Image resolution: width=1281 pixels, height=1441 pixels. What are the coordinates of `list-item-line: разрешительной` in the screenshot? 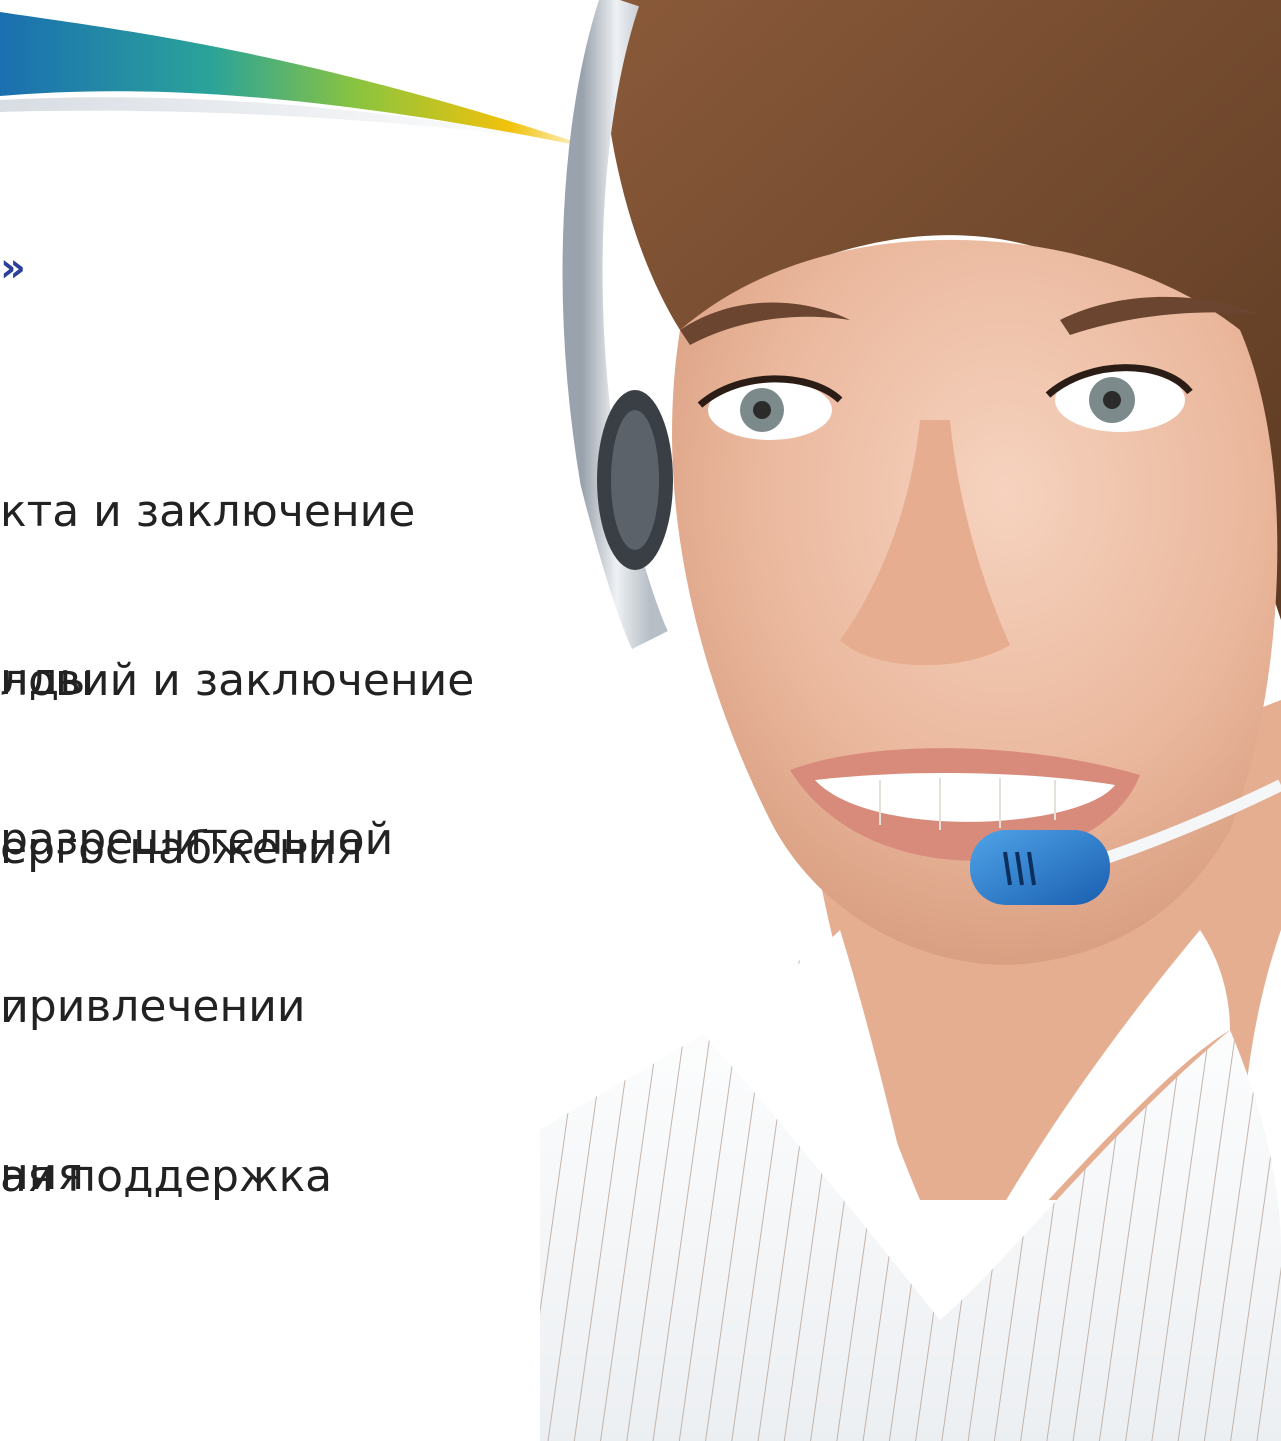 It's located at (197, 839).